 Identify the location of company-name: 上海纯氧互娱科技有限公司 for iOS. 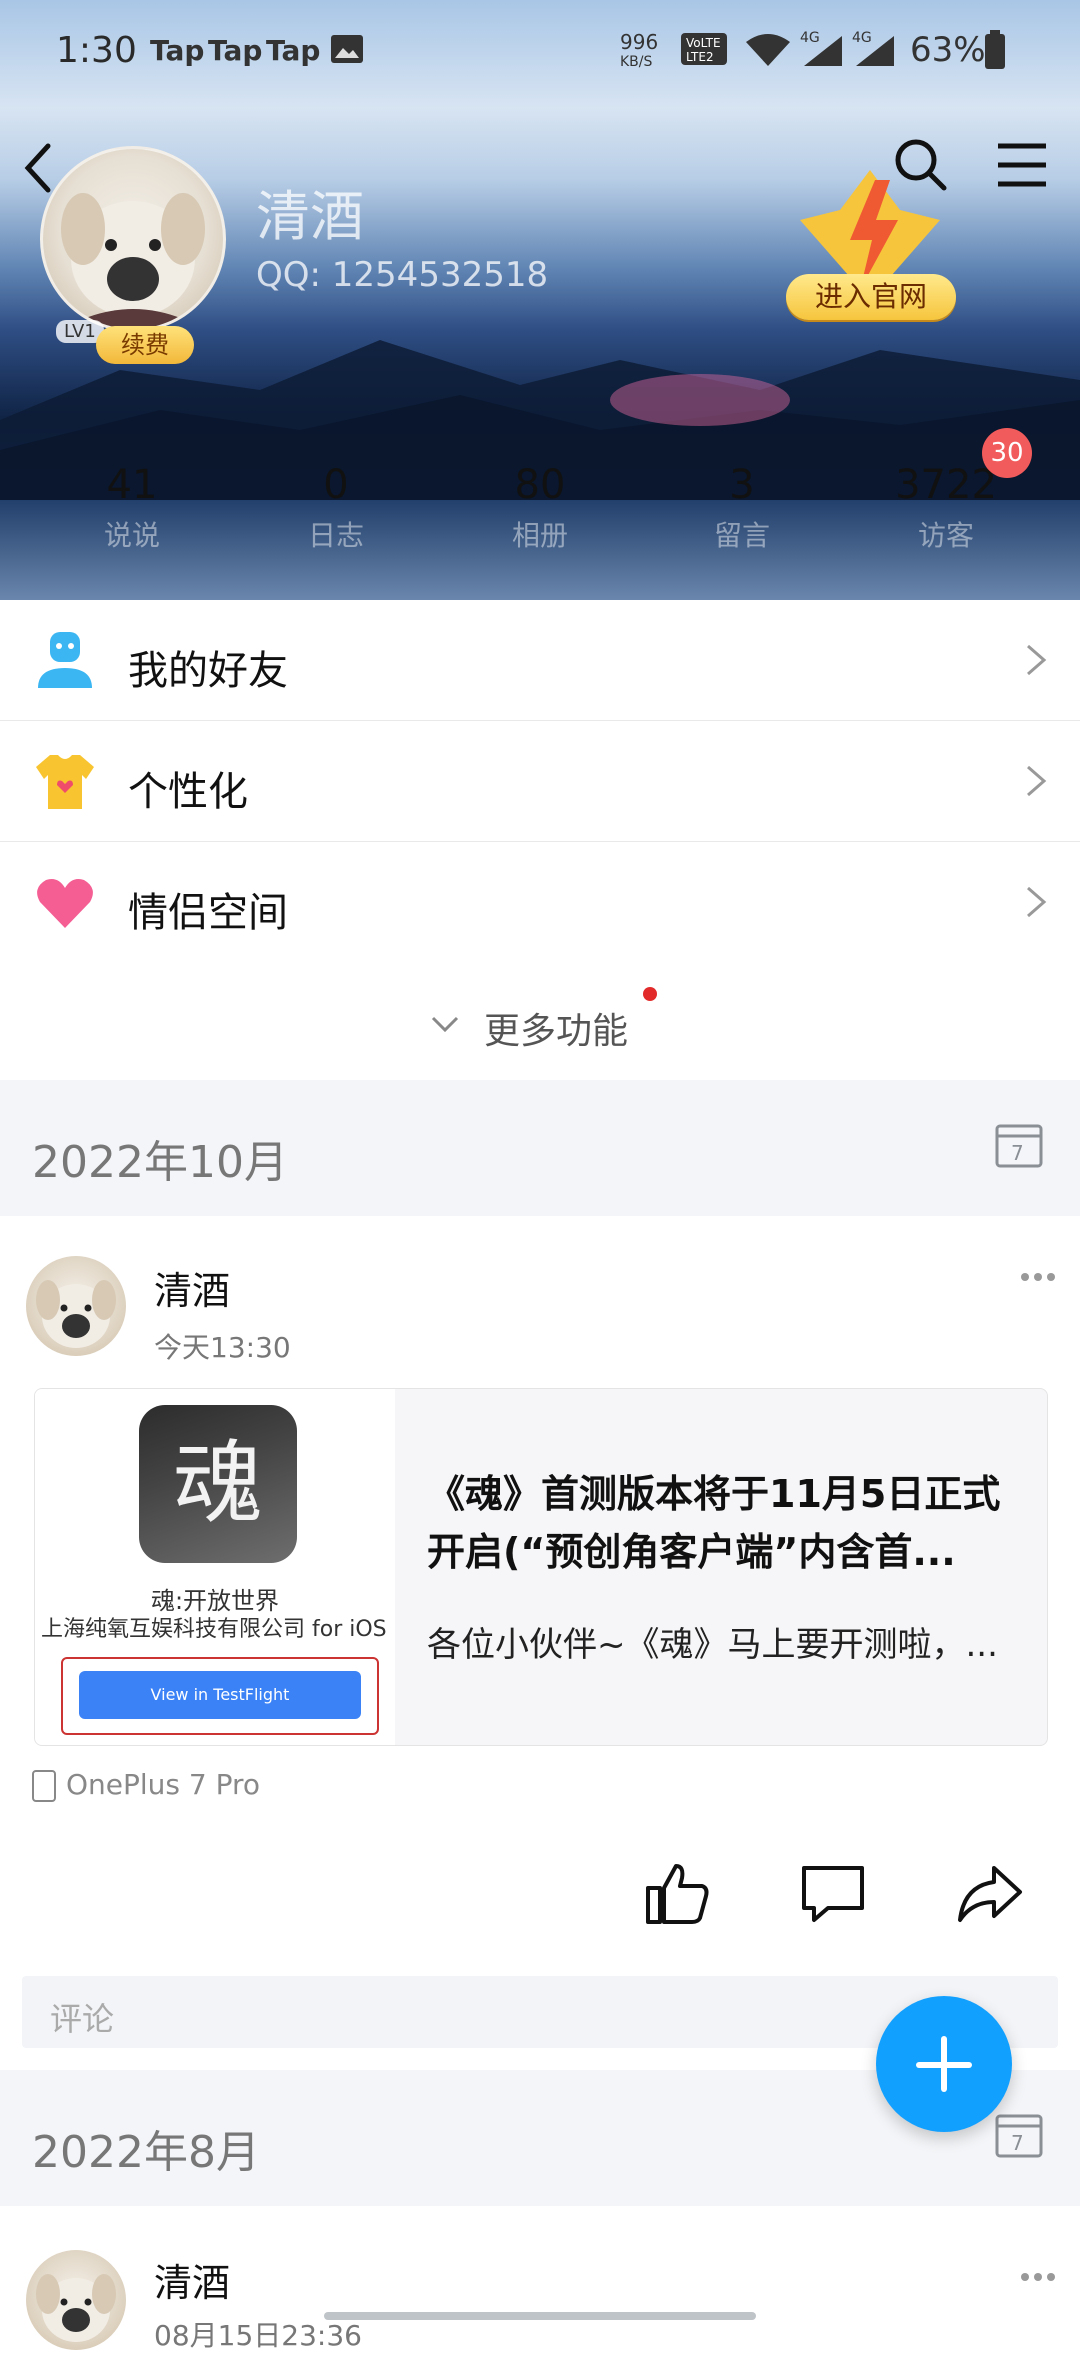
(214, 1629).